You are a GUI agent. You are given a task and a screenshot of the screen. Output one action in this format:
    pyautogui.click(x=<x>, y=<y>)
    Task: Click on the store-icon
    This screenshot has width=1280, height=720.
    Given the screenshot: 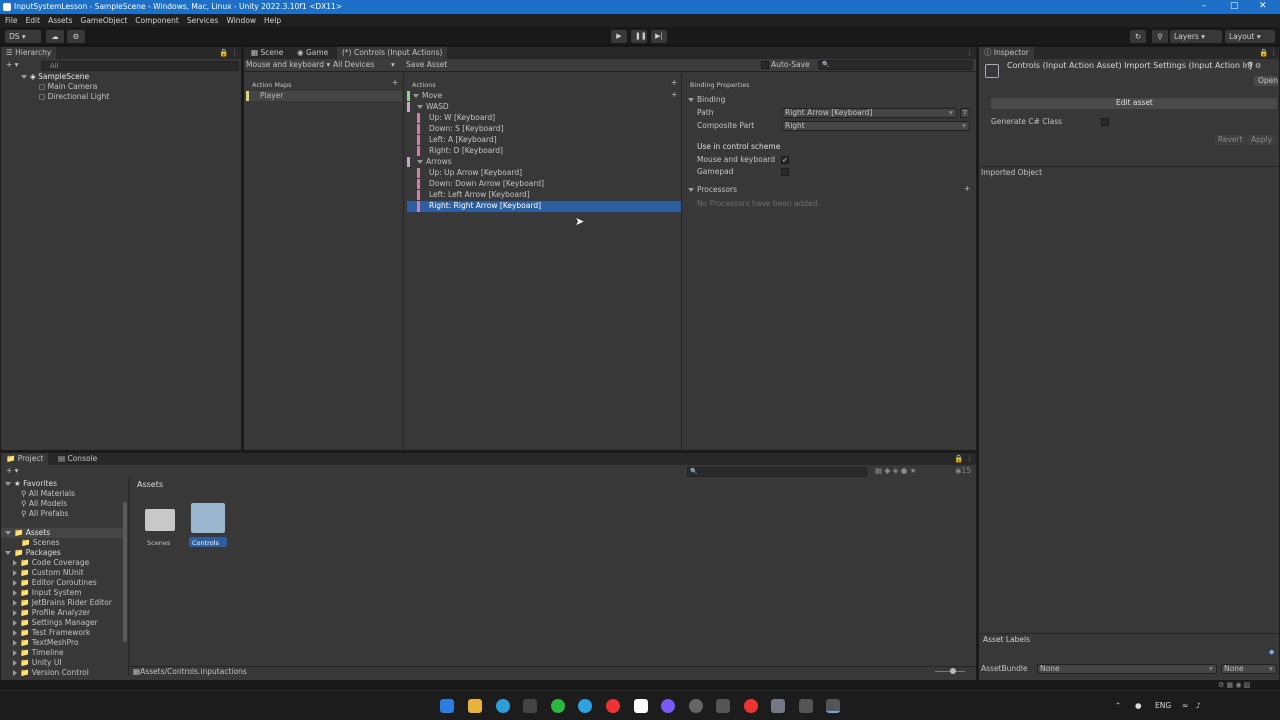 What is the action you would take?
    pyautogui.click(x=530, y=706)
    